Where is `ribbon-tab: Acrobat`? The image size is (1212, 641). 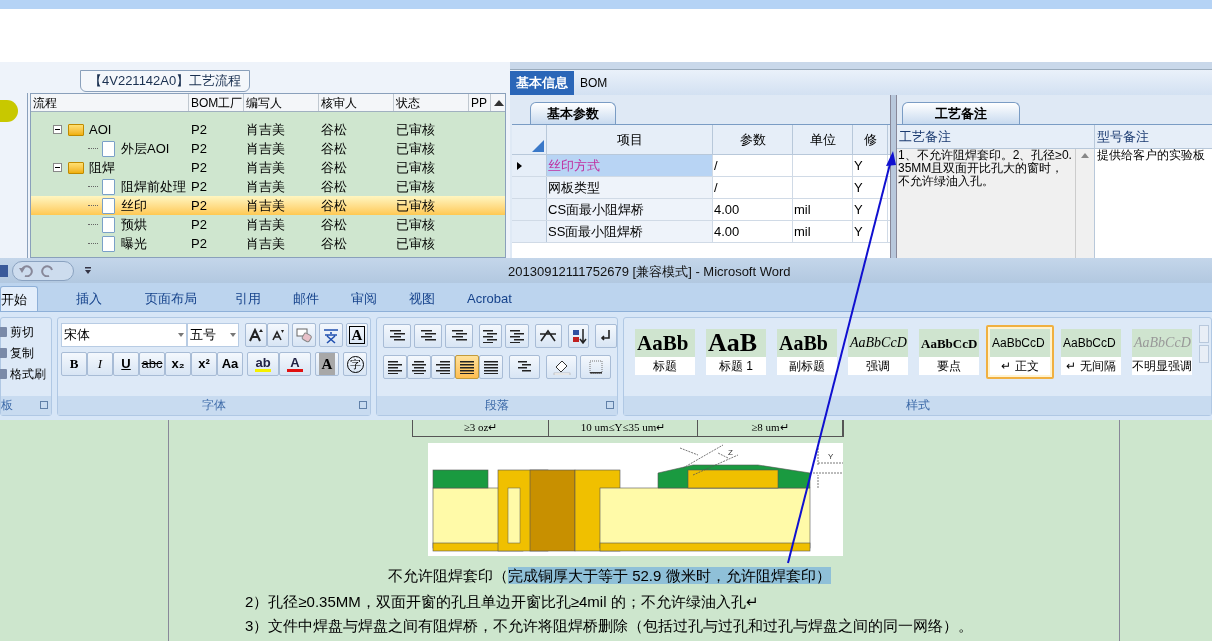
ribbon-tab: Acrobat is located at coordinates (489, 298).